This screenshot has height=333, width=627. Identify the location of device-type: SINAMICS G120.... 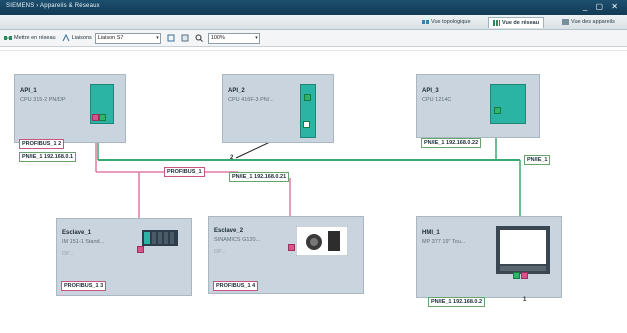
(237, 240).